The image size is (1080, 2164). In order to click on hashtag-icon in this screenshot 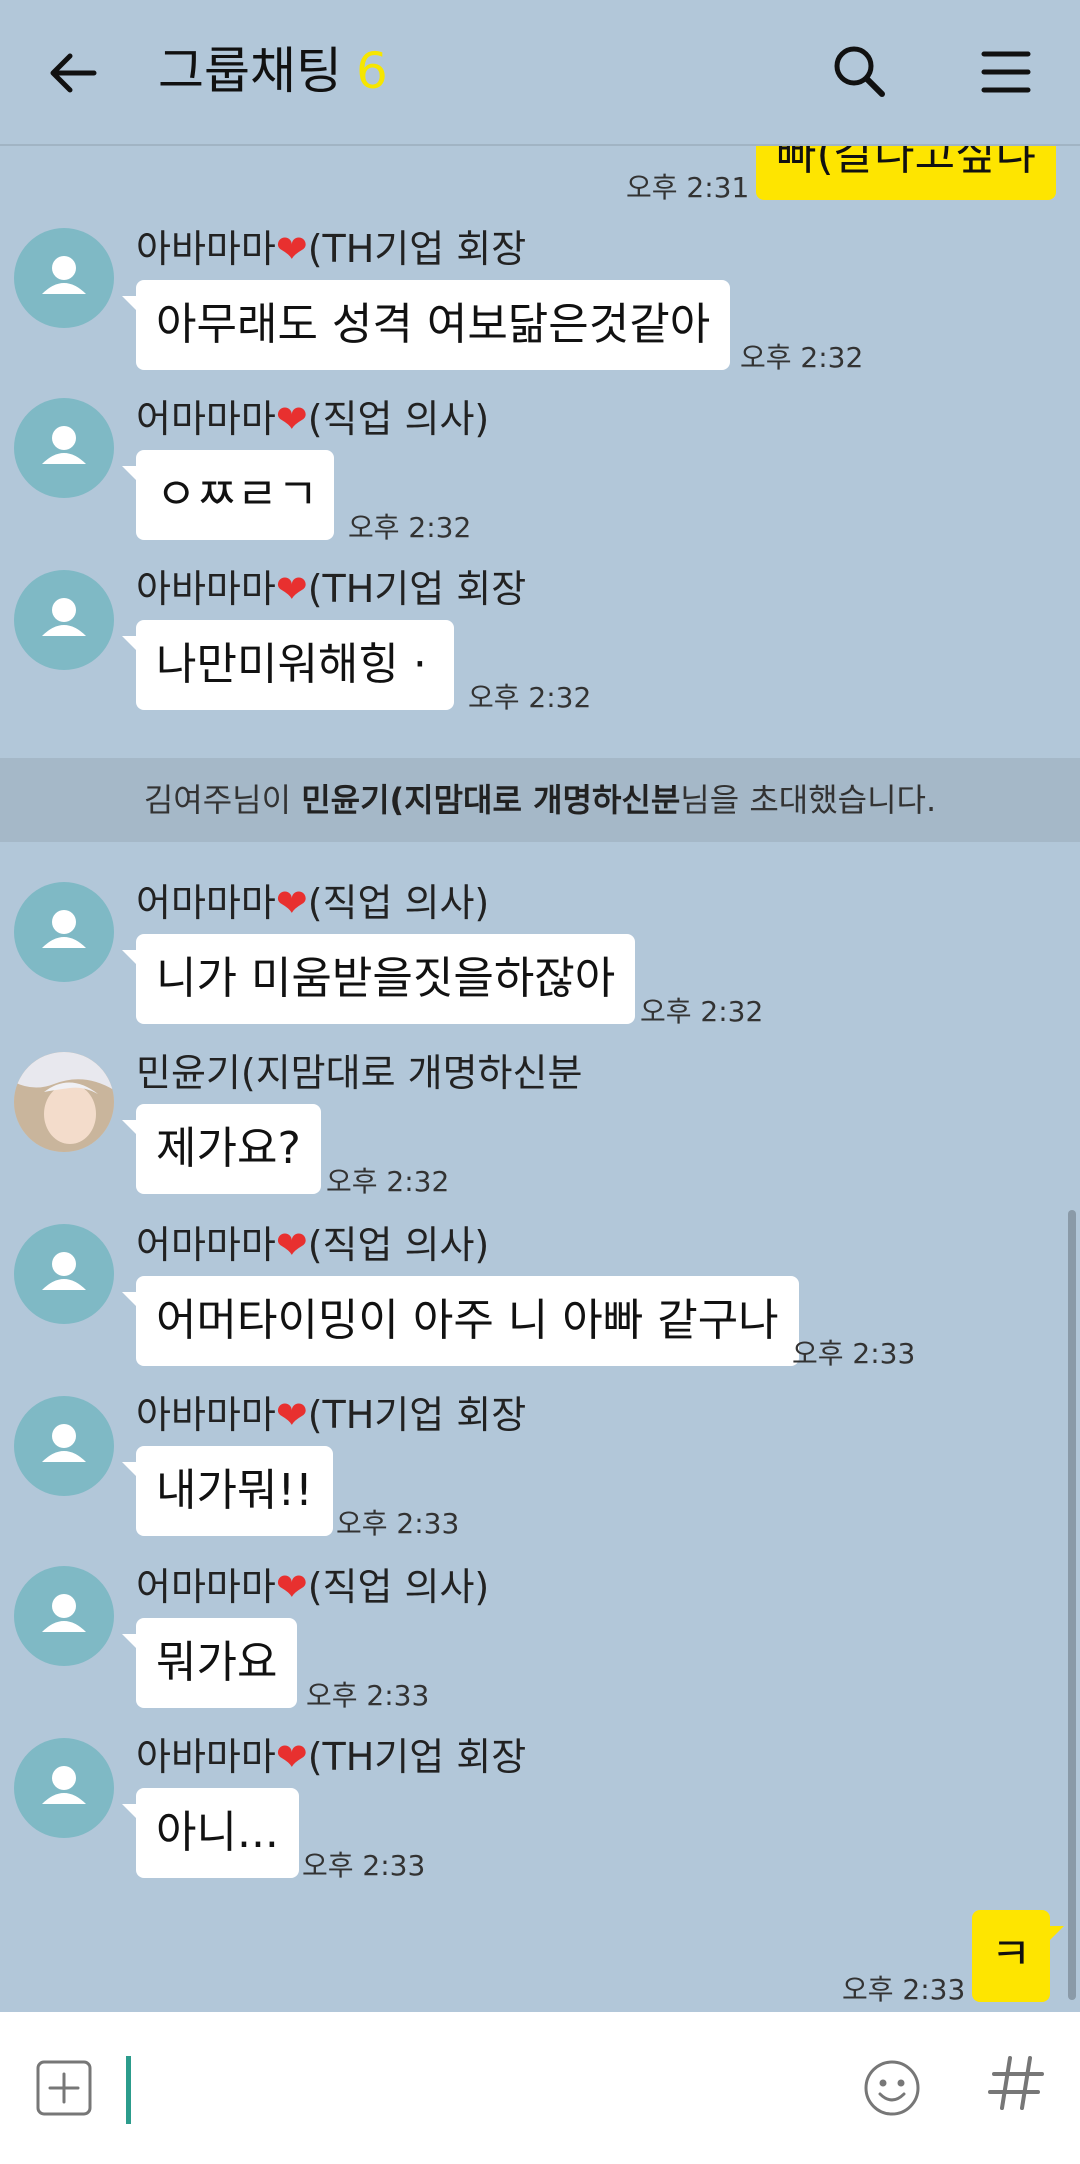, I will do `click(1016, 2083)`.